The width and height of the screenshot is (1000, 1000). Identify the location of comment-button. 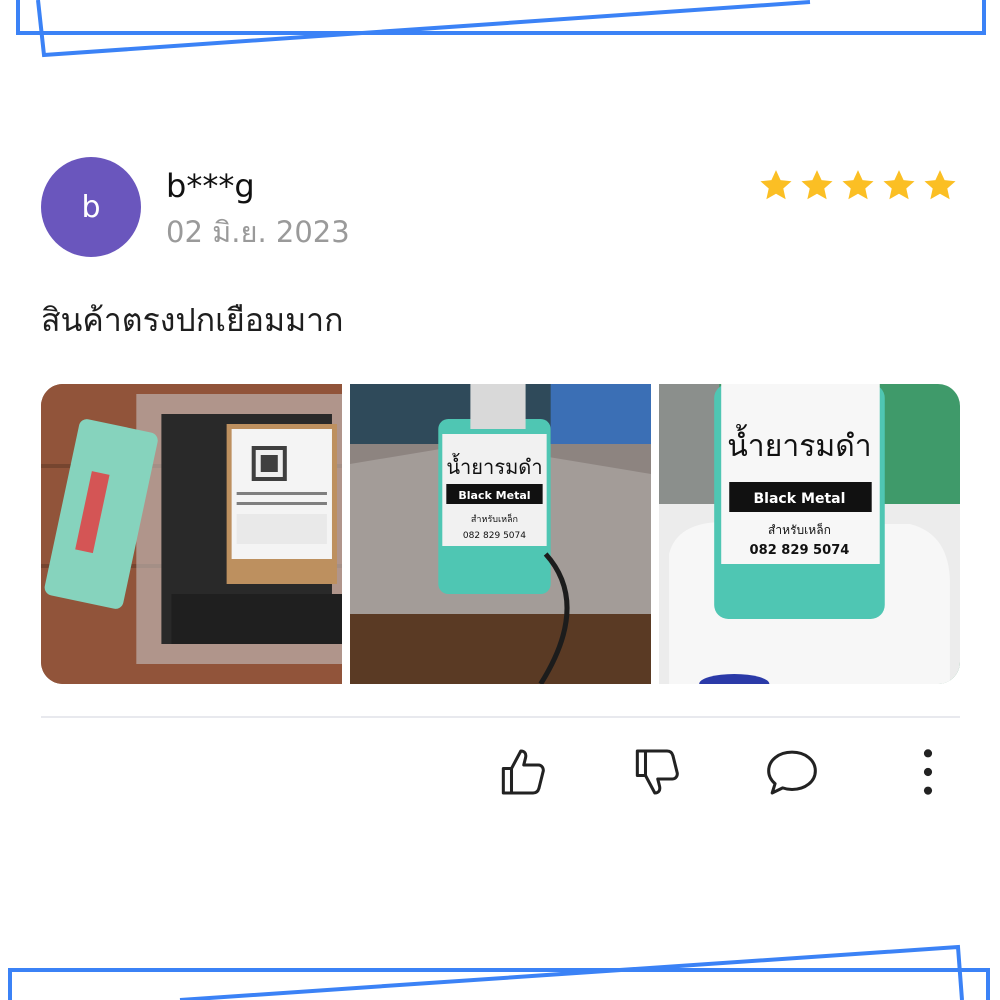
(792, 772).